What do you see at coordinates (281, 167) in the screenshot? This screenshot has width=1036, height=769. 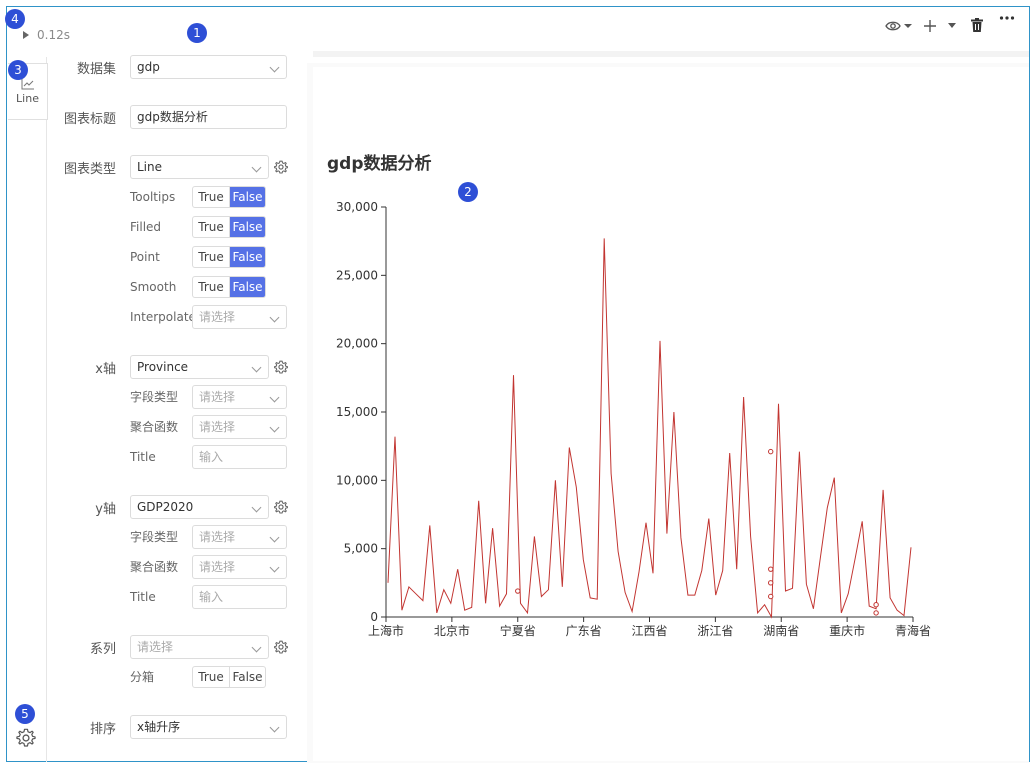 I see `charttype-settings-icon` at bounding box center [281, 167].